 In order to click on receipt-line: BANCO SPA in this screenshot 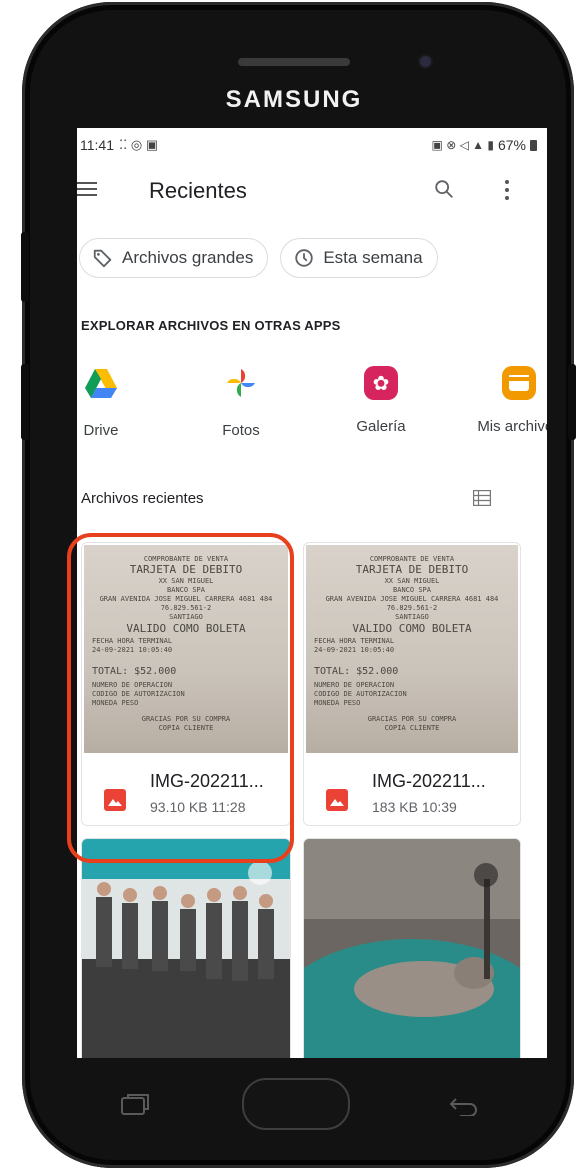, I will do `click(412, 590)`.